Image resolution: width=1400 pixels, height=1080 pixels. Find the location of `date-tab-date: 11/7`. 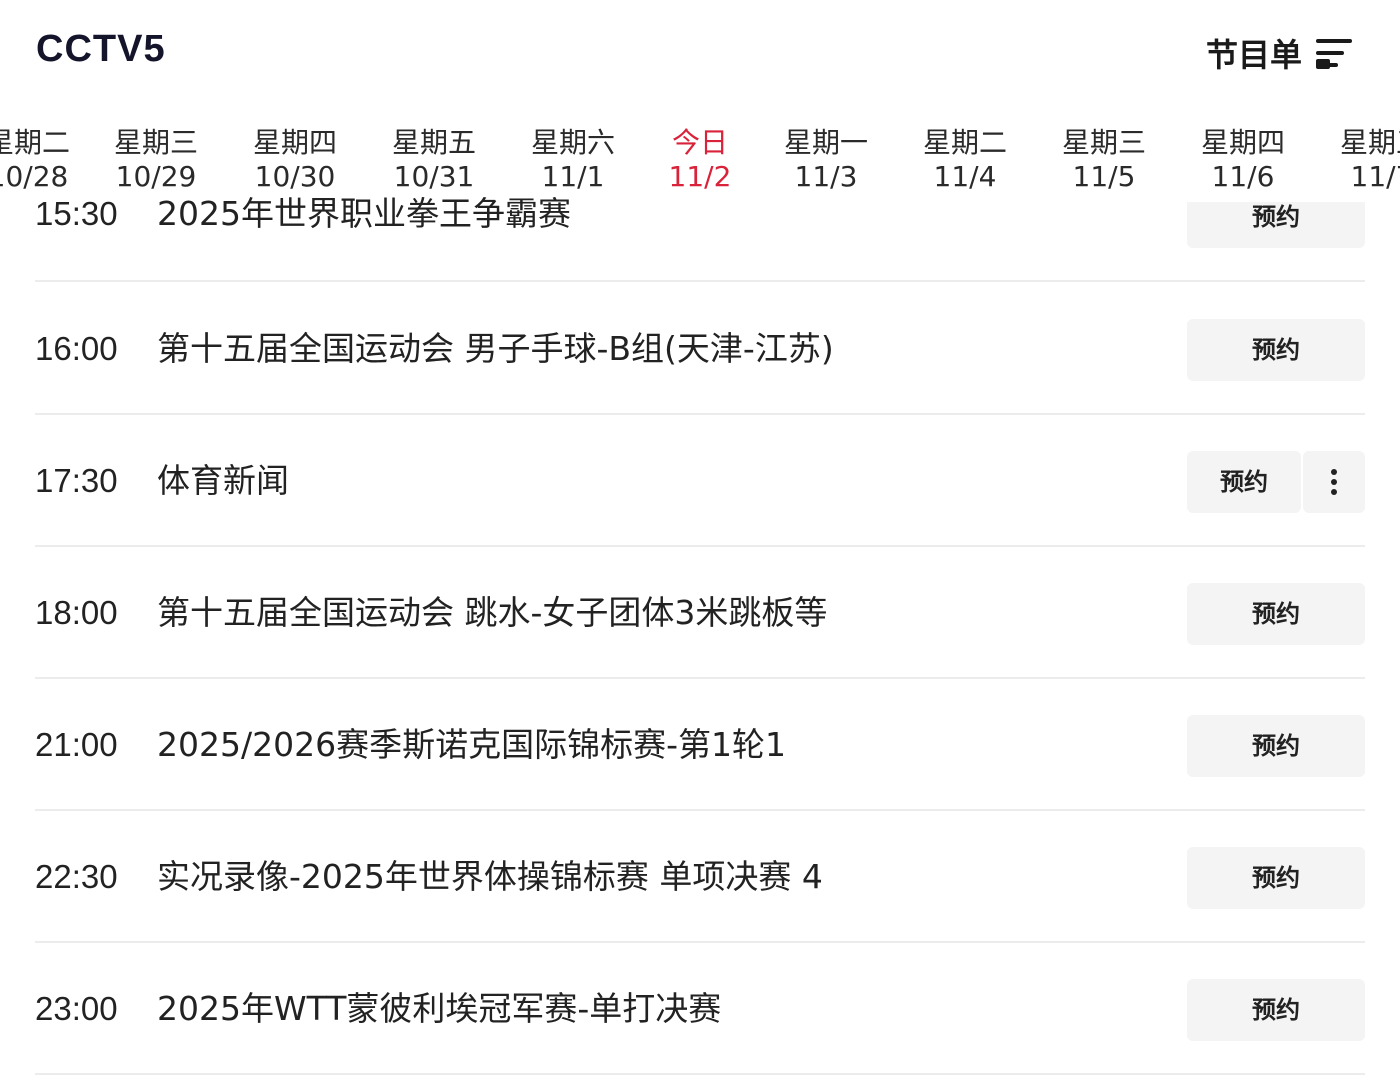

date-tab-date: 11/7 is located at coordinates (1375, 176).